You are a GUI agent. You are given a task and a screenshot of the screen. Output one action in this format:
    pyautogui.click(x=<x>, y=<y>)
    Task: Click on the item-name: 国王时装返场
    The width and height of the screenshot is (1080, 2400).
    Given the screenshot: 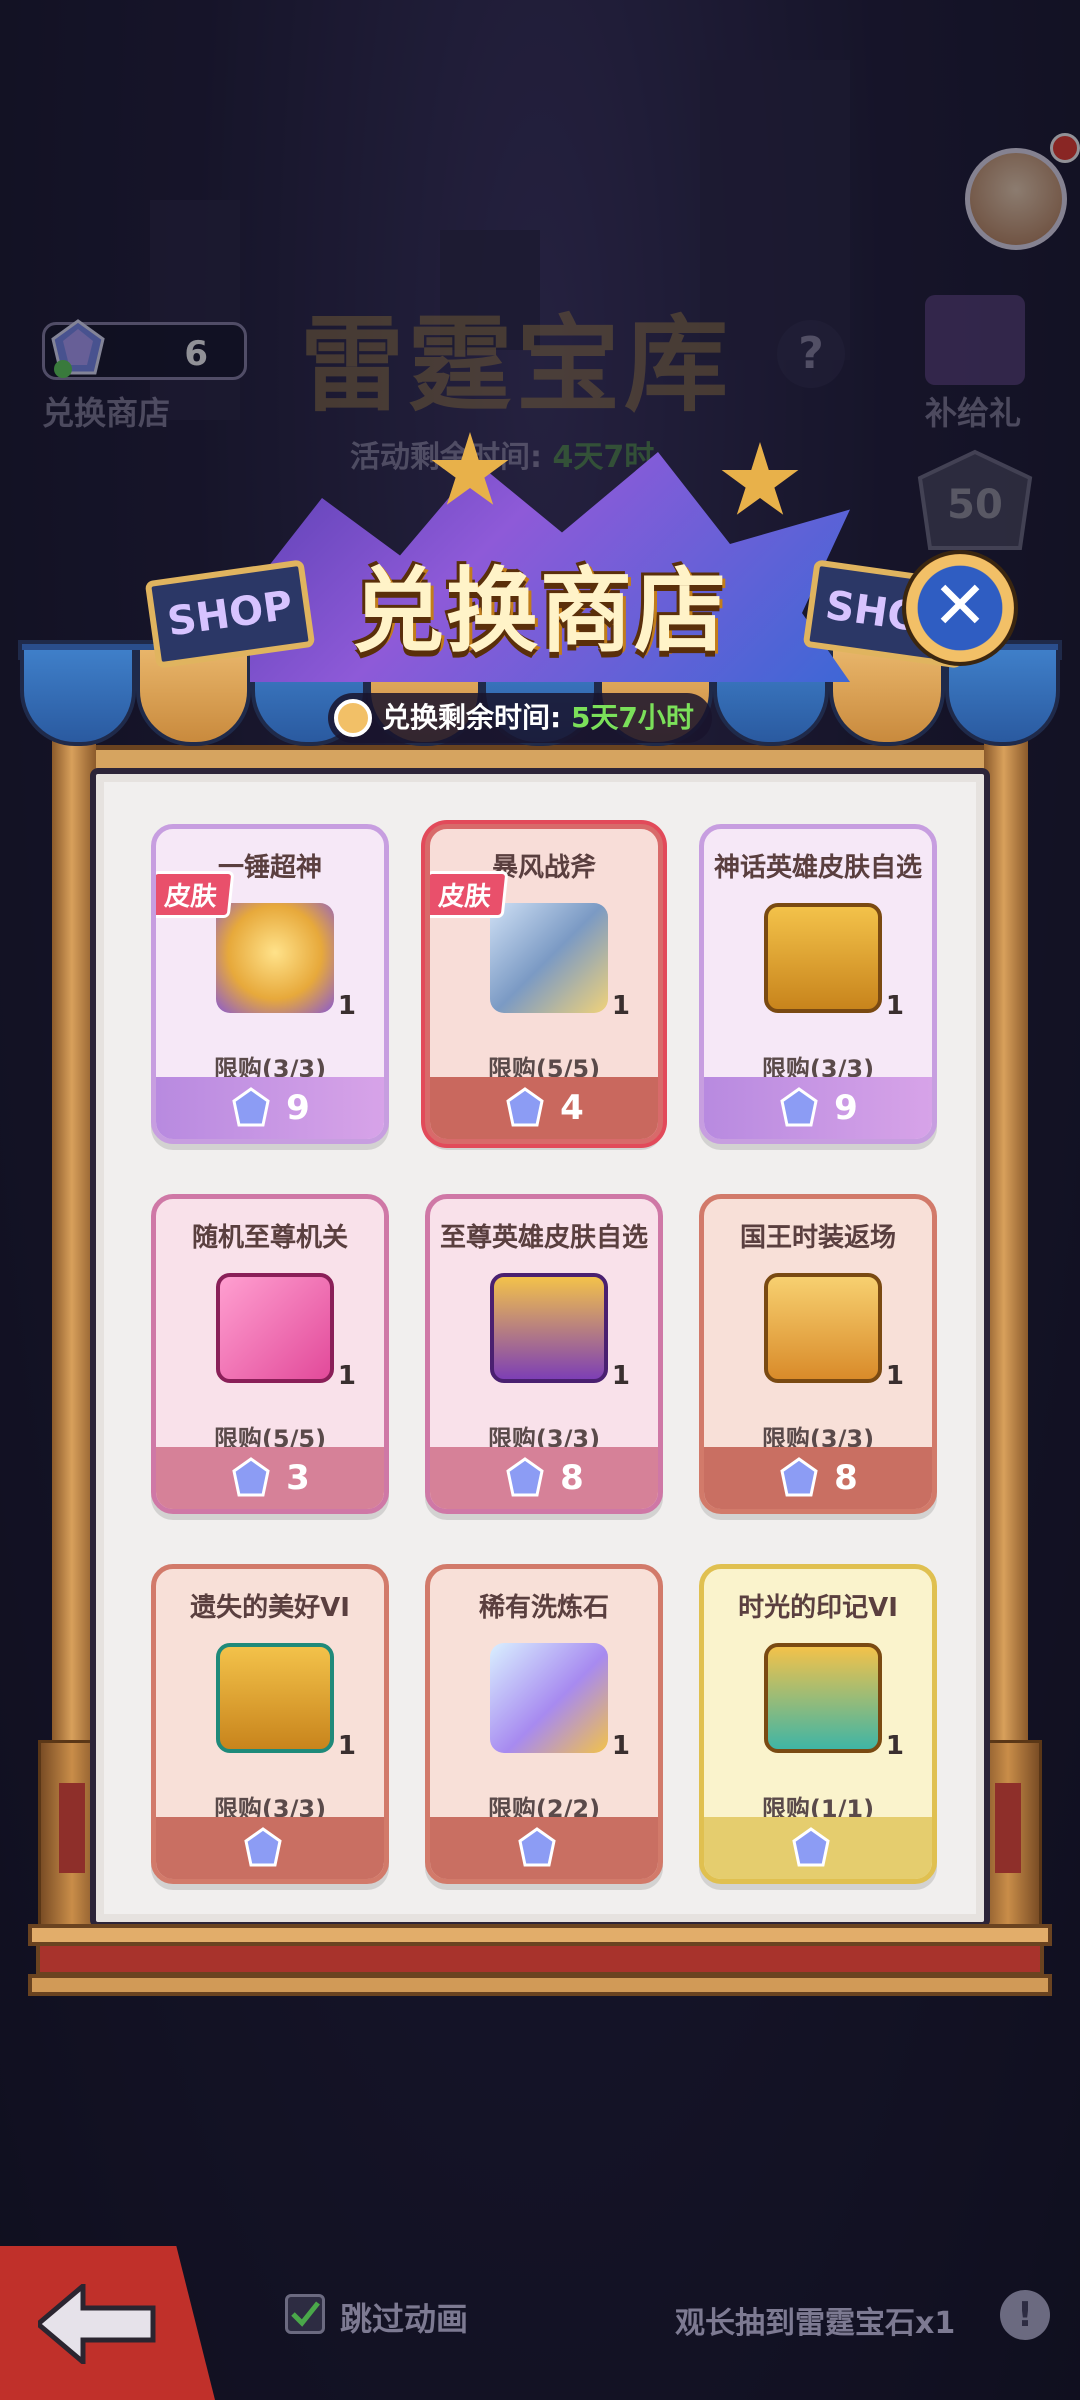 What is the action you would take?
    pyautogui.click(x=817, y=1238)
    